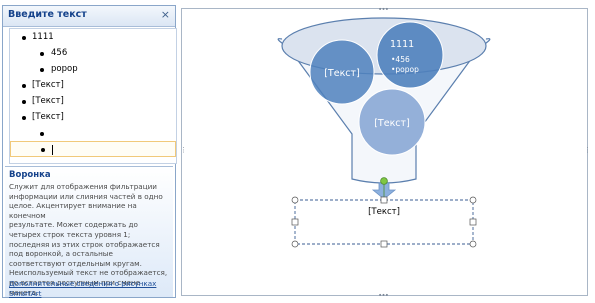 This screenshot has height=303, width=595. What do you see at coordinates (93, 149) in the screenshot?
I see `list-item-editing` at bounding box center [93, 149].